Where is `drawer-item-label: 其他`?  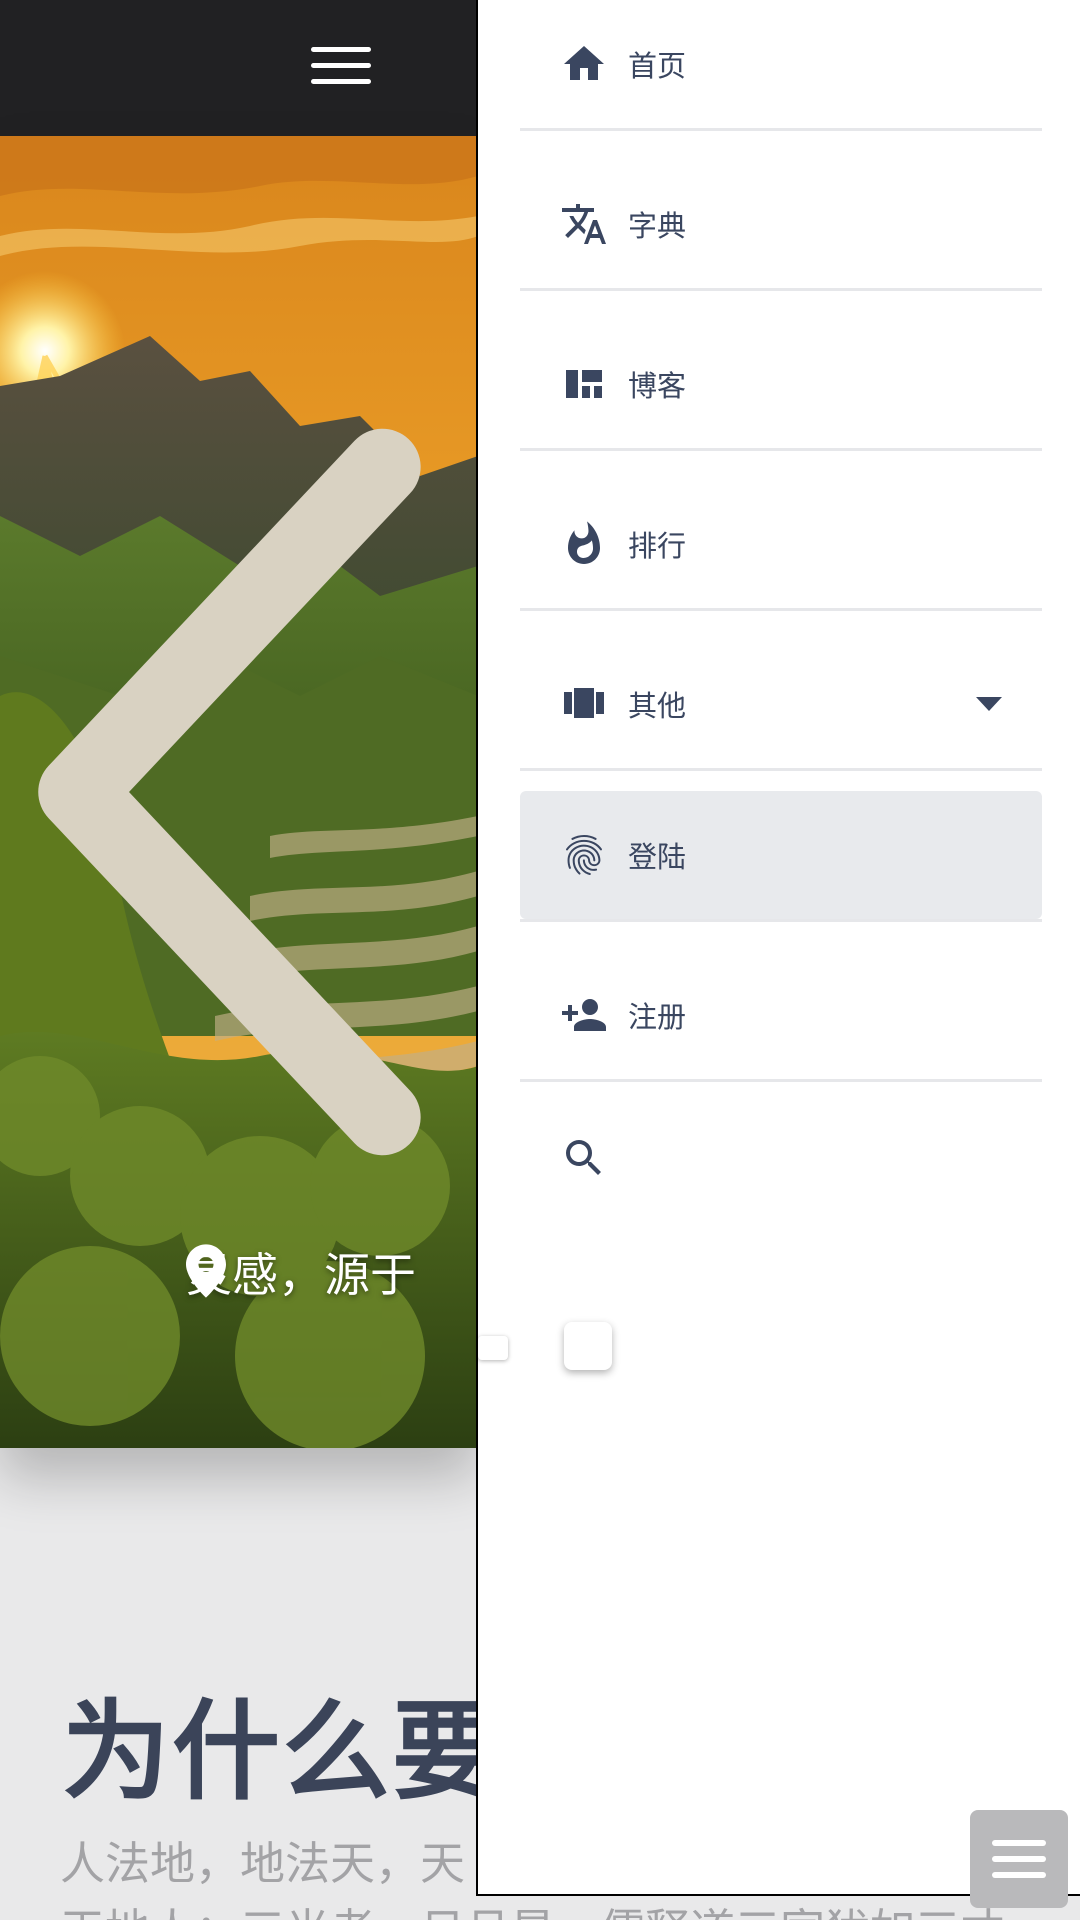
drawer-item-label: 其他 is located at coordinates (657, 706).